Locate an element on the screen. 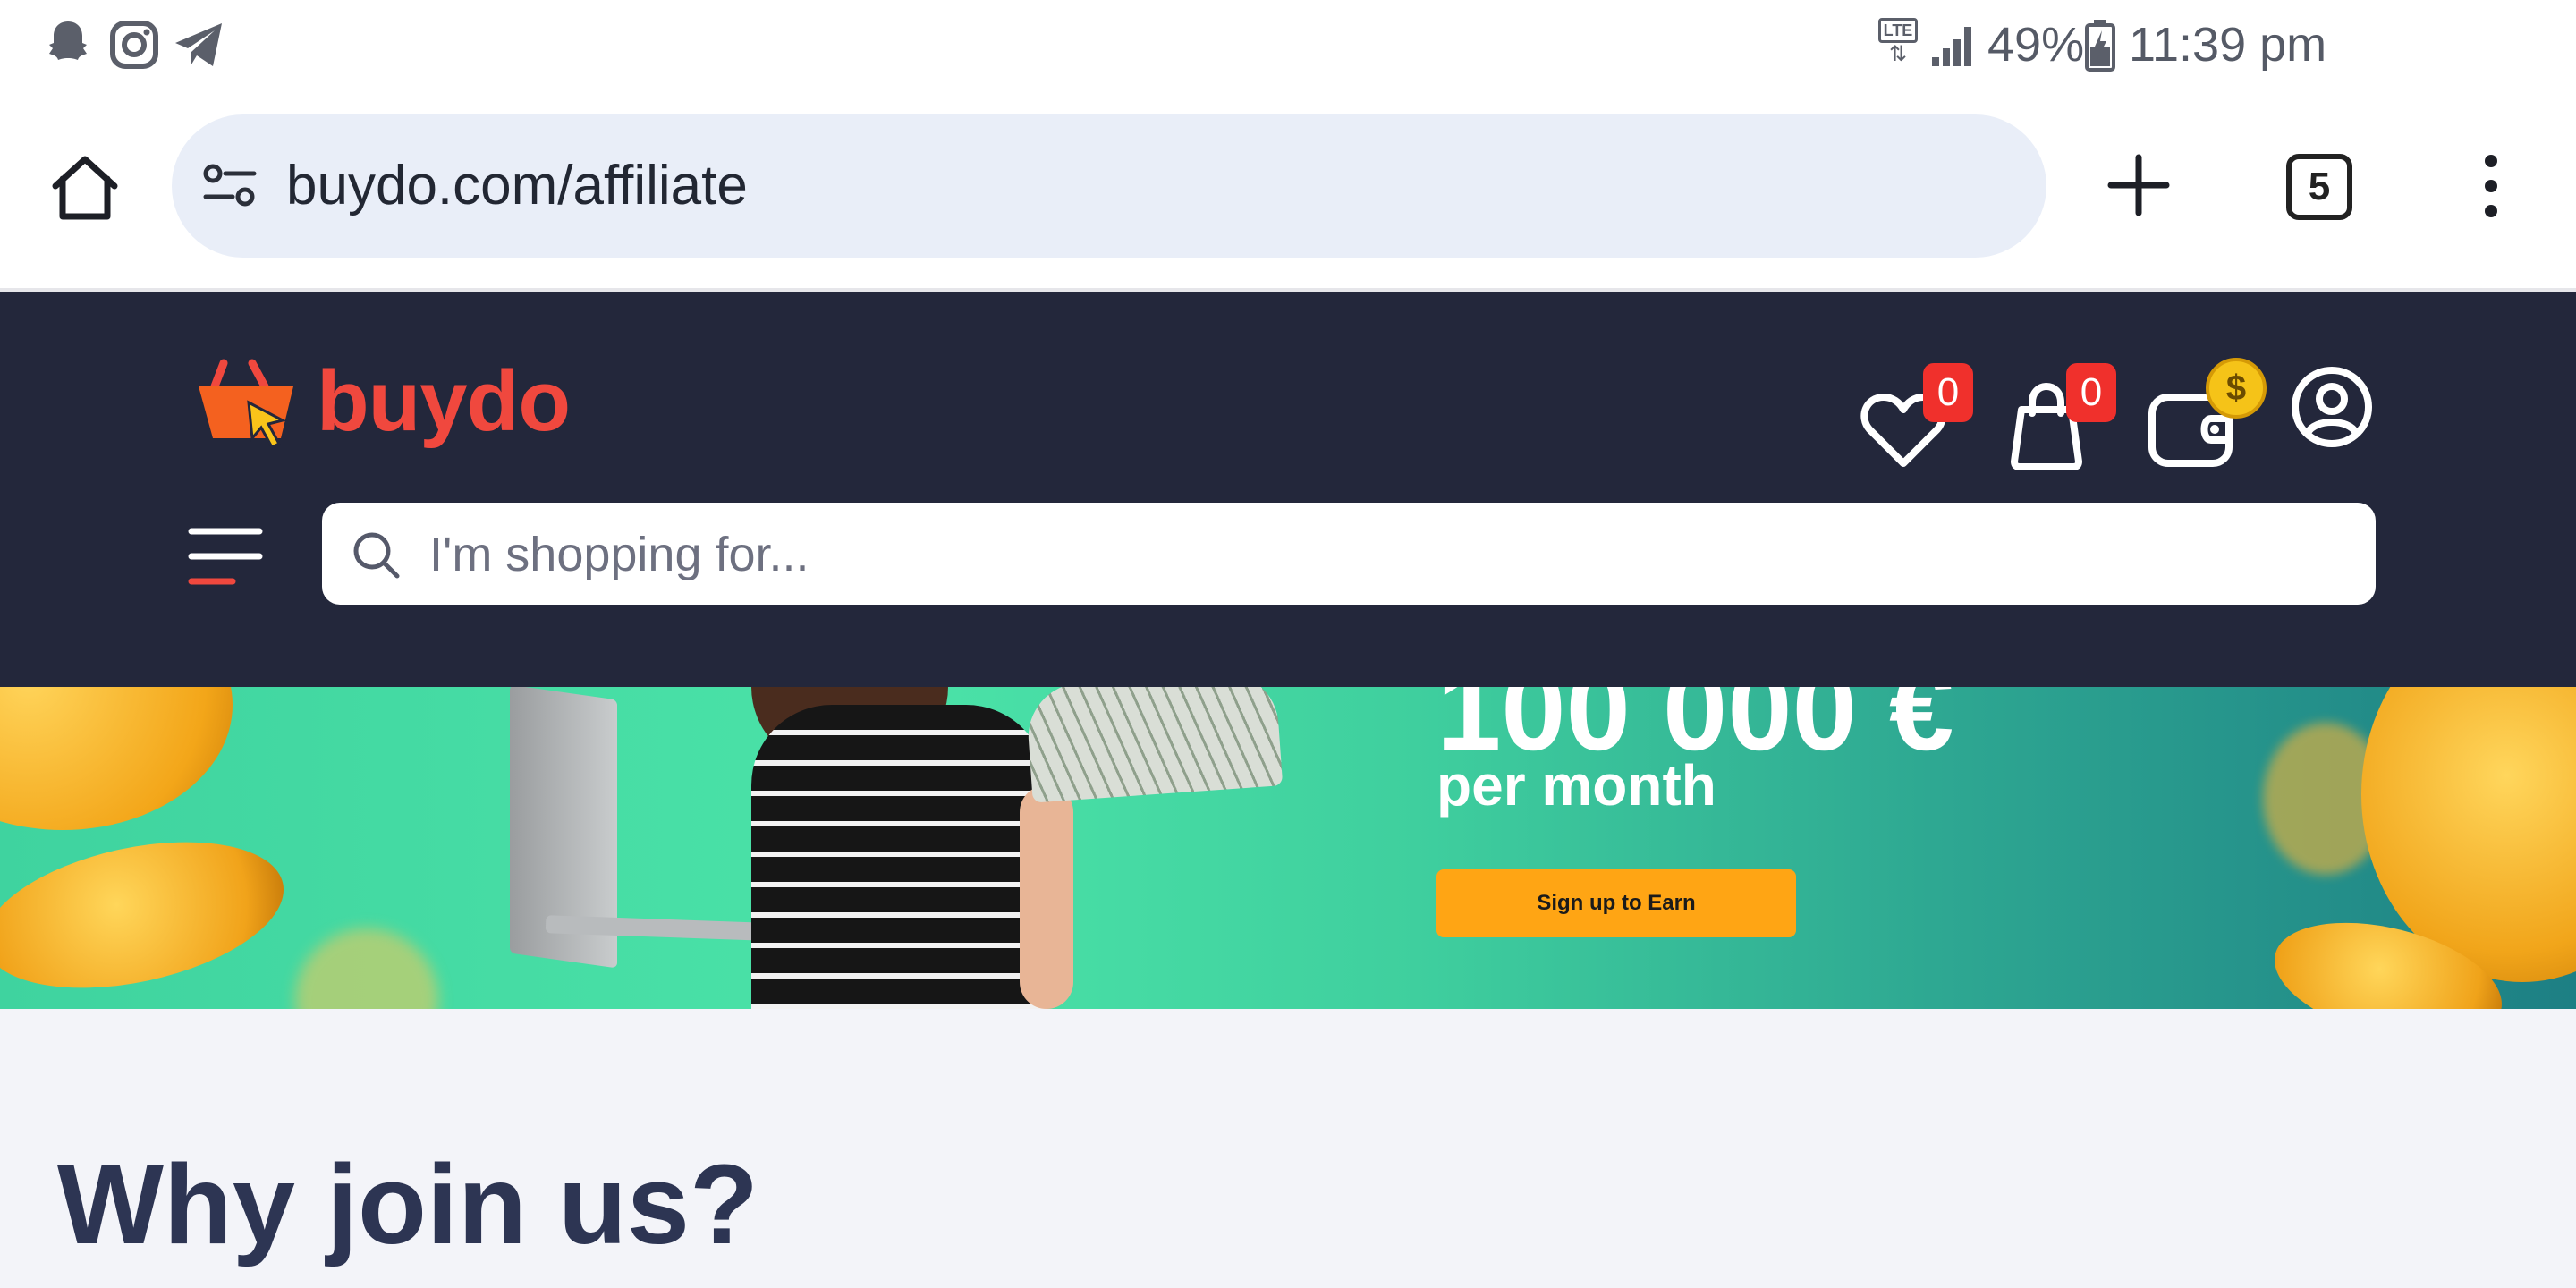 The width and height of the screenshot is (2576, 1288). cart-button: 0 is located at coordinates (2071, 421).